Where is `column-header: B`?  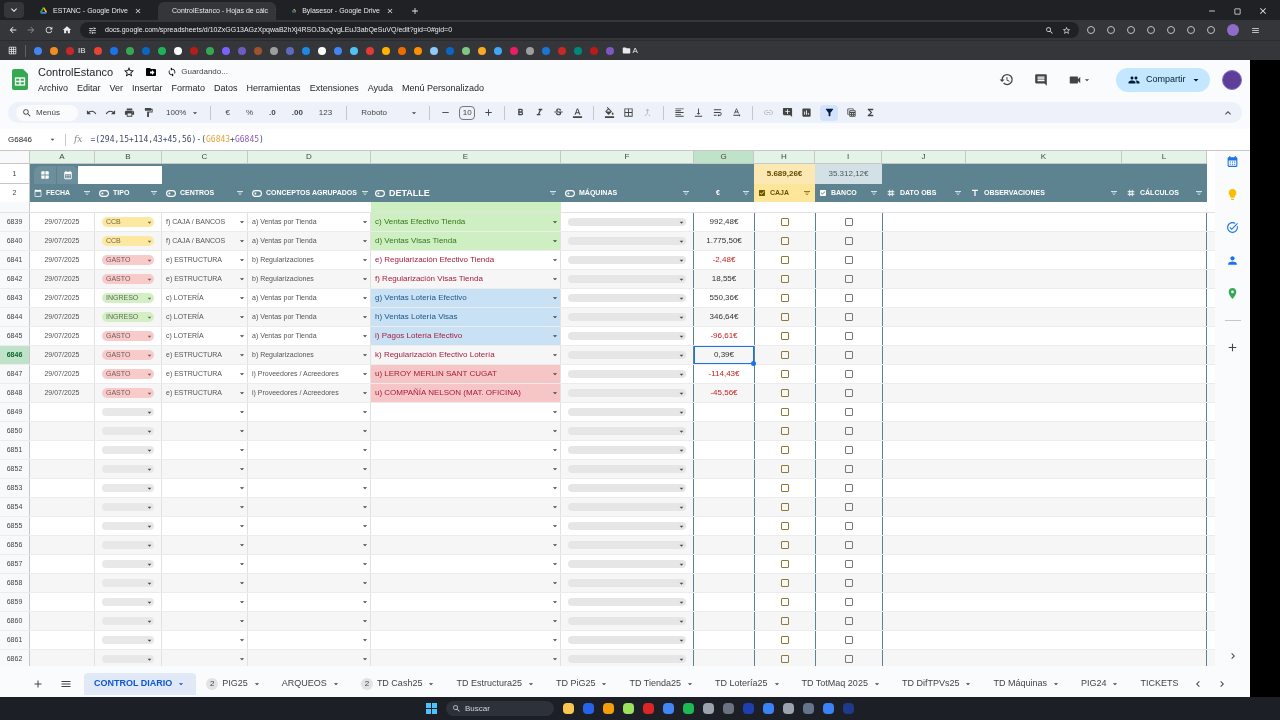 column-header: B is located at coordinates (128, 158).